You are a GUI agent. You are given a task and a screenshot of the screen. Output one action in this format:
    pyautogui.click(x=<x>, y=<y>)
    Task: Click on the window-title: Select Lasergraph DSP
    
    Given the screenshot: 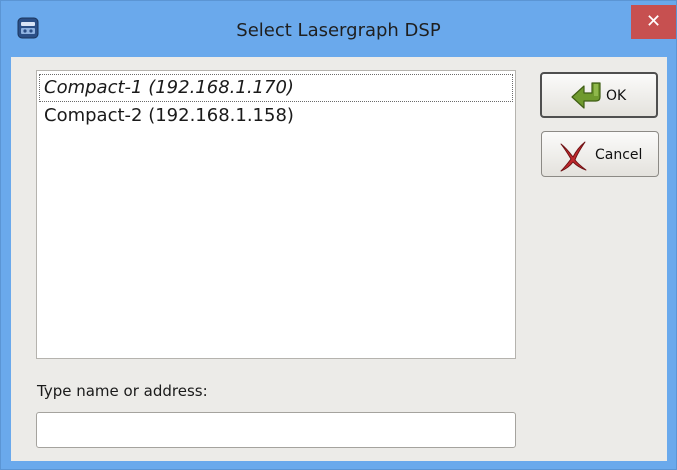 What is the action you would take?
    pyautogui.click(x=338, y=30)
    